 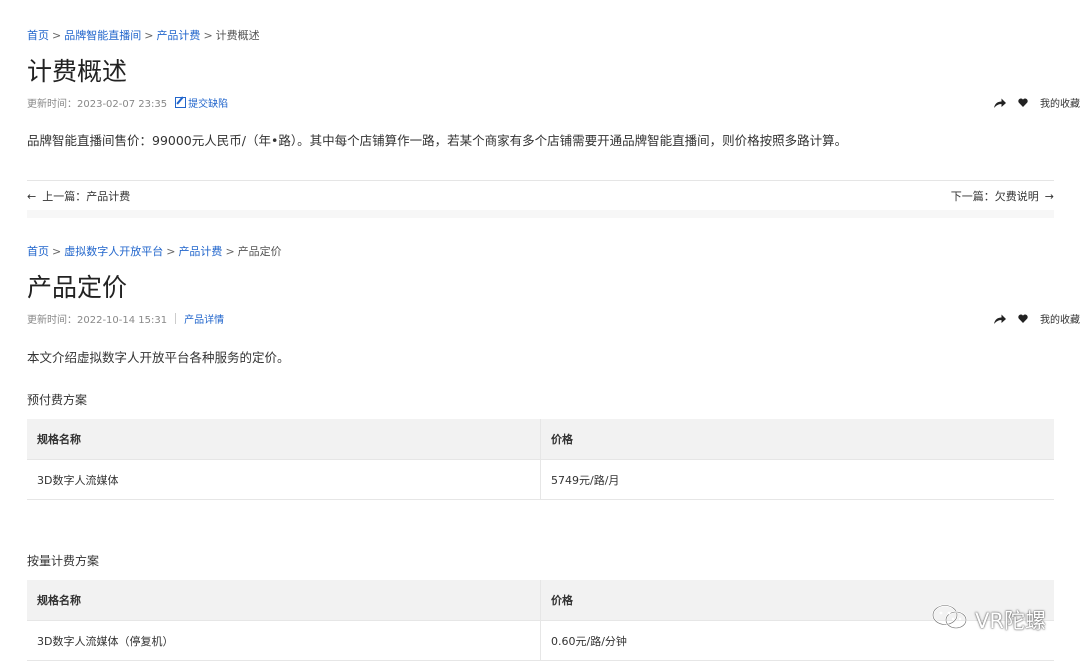 I want to click on col-price: 价格, so click(x=797, y=439).